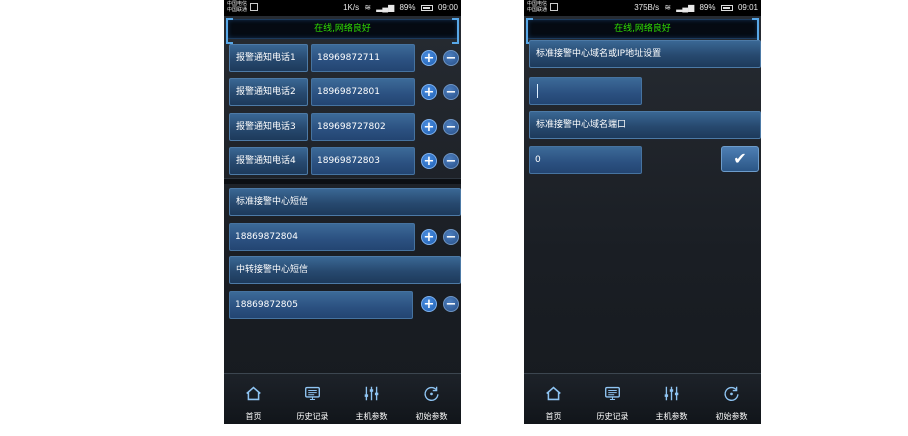  I want to click on alarm-phone-input-4: 18969872803, so click(363, 161).